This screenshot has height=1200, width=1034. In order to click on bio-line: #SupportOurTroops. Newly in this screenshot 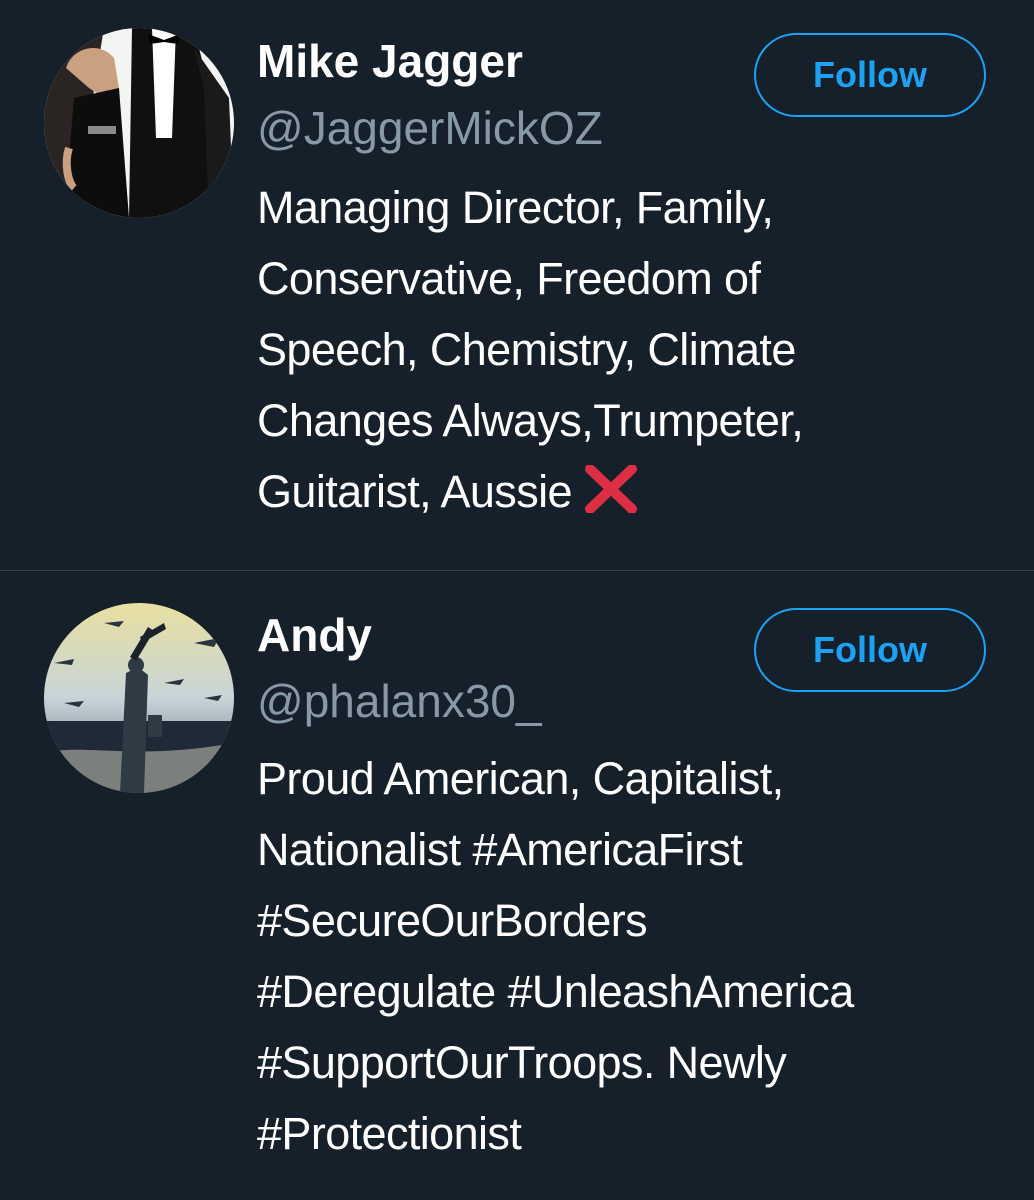, I will do `click(522, 1062)`.